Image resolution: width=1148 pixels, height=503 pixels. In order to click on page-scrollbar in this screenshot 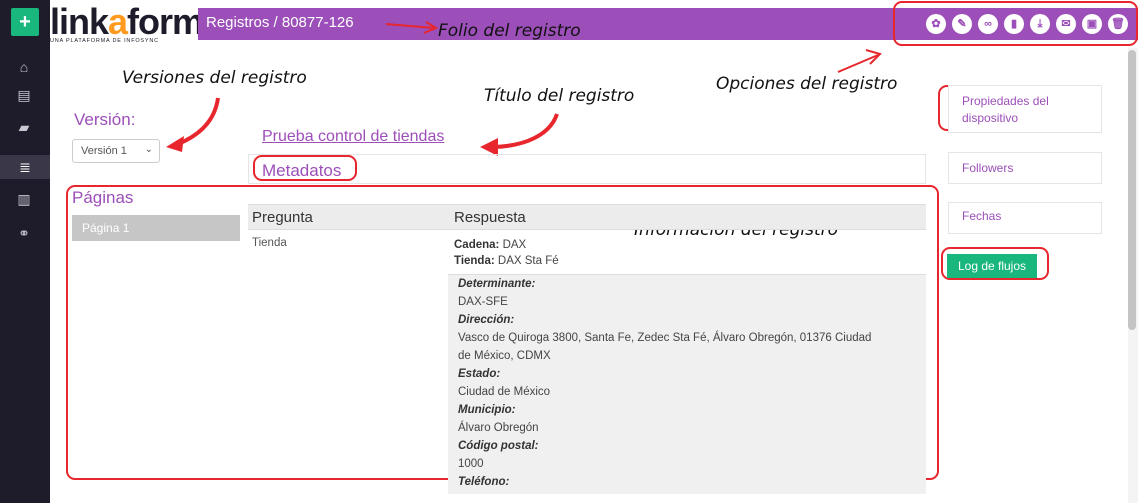, I will do `click(1133, 275)`.